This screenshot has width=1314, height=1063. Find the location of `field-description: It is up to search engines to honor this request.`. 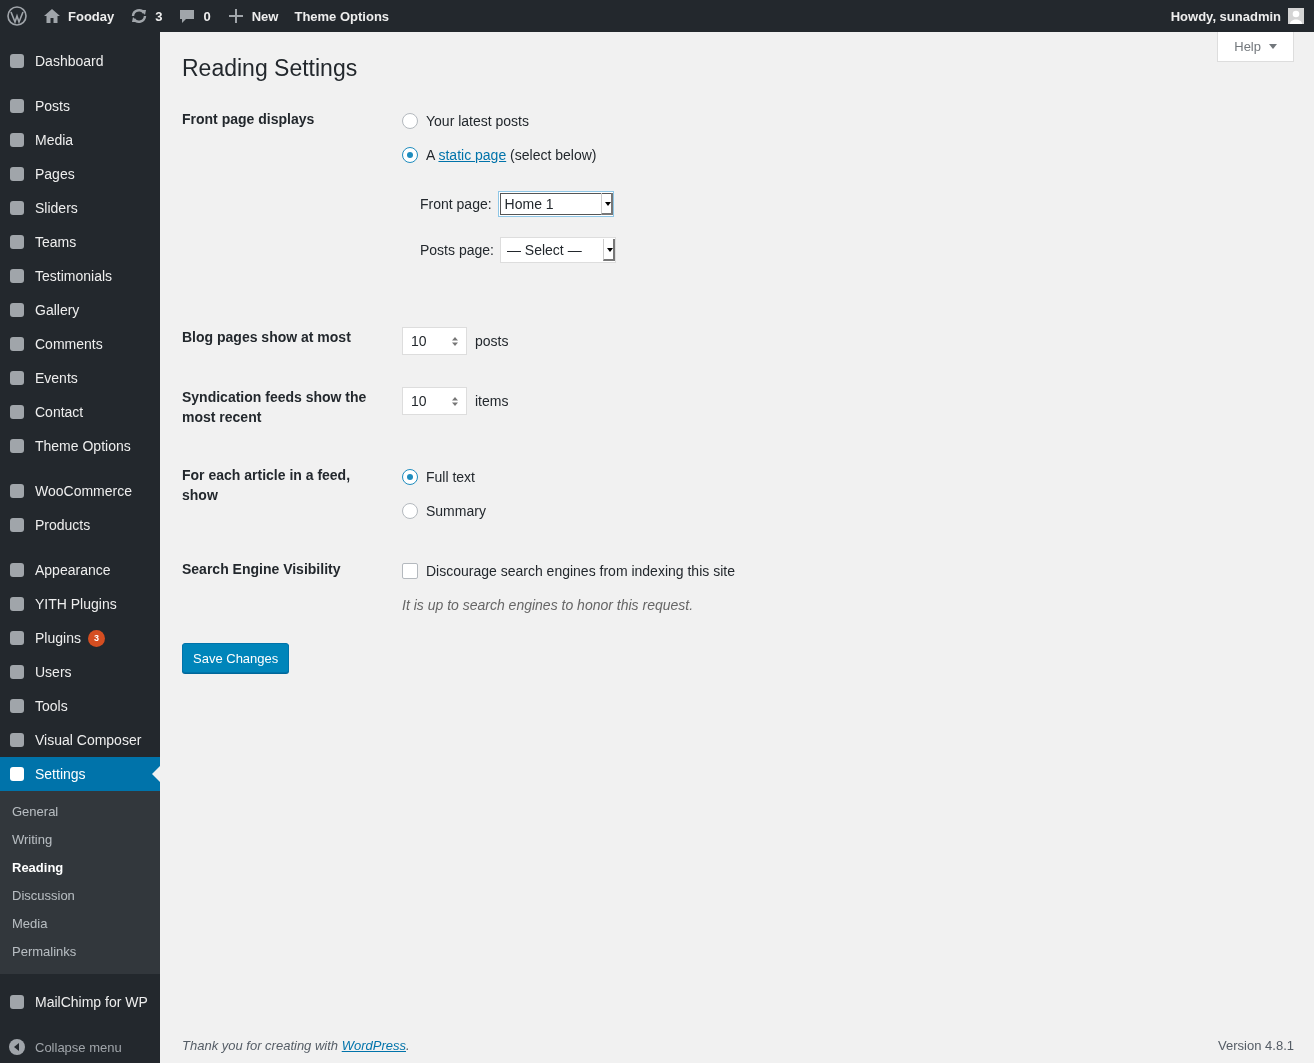

field-description: It is up to search engines to honor this request. is located at coordinates (548, 605).